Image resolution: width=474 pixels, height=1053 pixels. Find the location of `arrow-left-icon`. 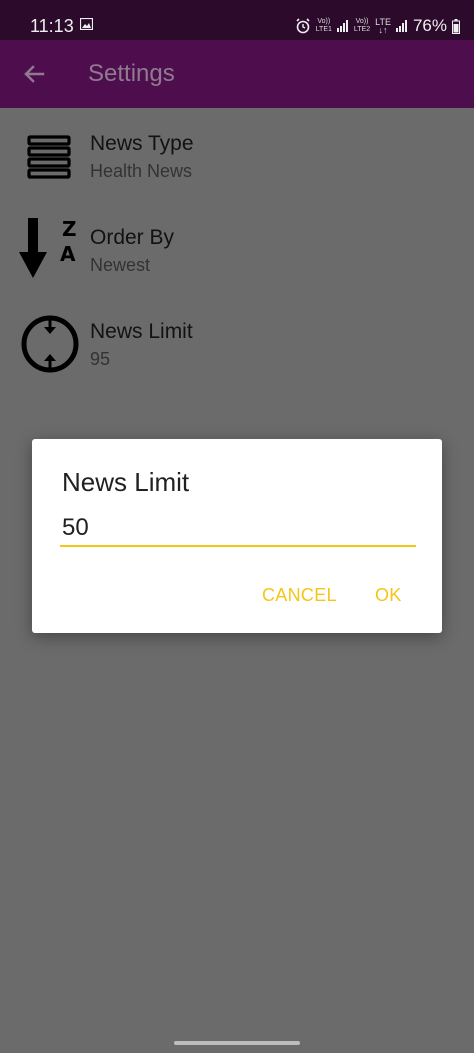

arrow-left-icon is located at coordinates (34, 74).